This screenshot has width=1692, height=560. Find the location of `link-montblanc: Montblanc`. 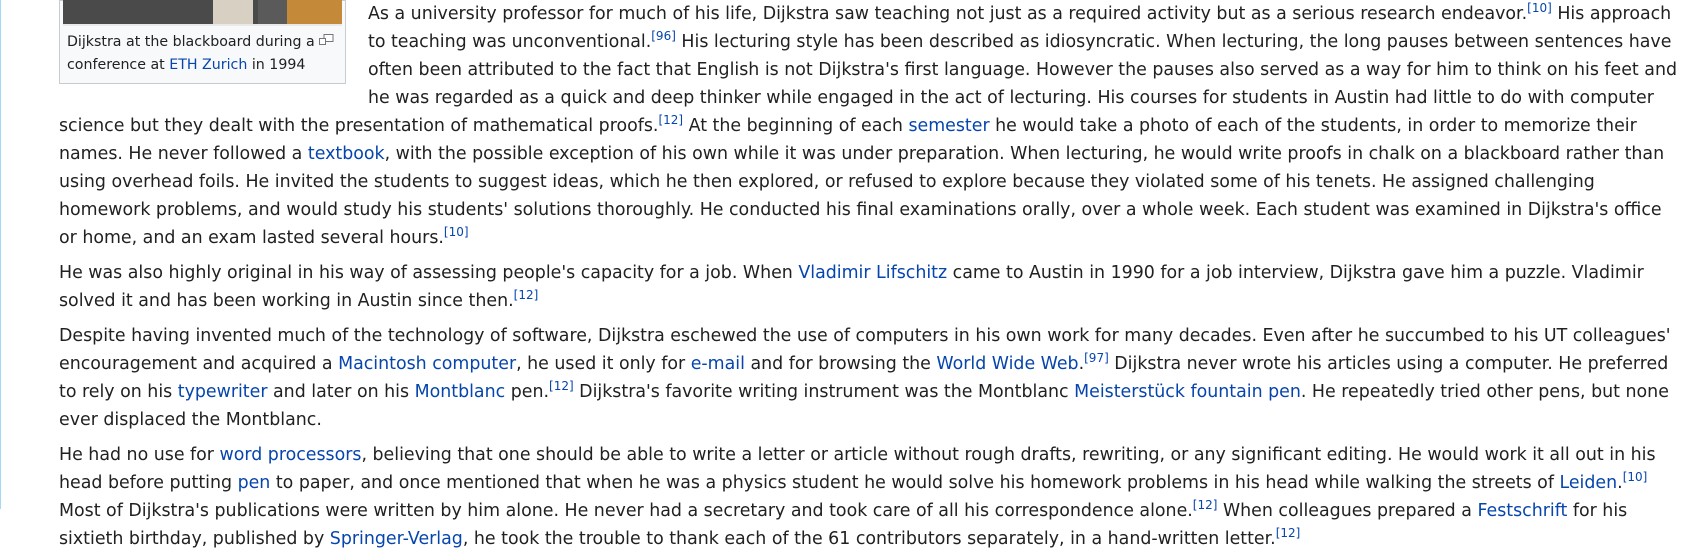

link-montblanc: Montblanc is located at coordinates (460, 392).